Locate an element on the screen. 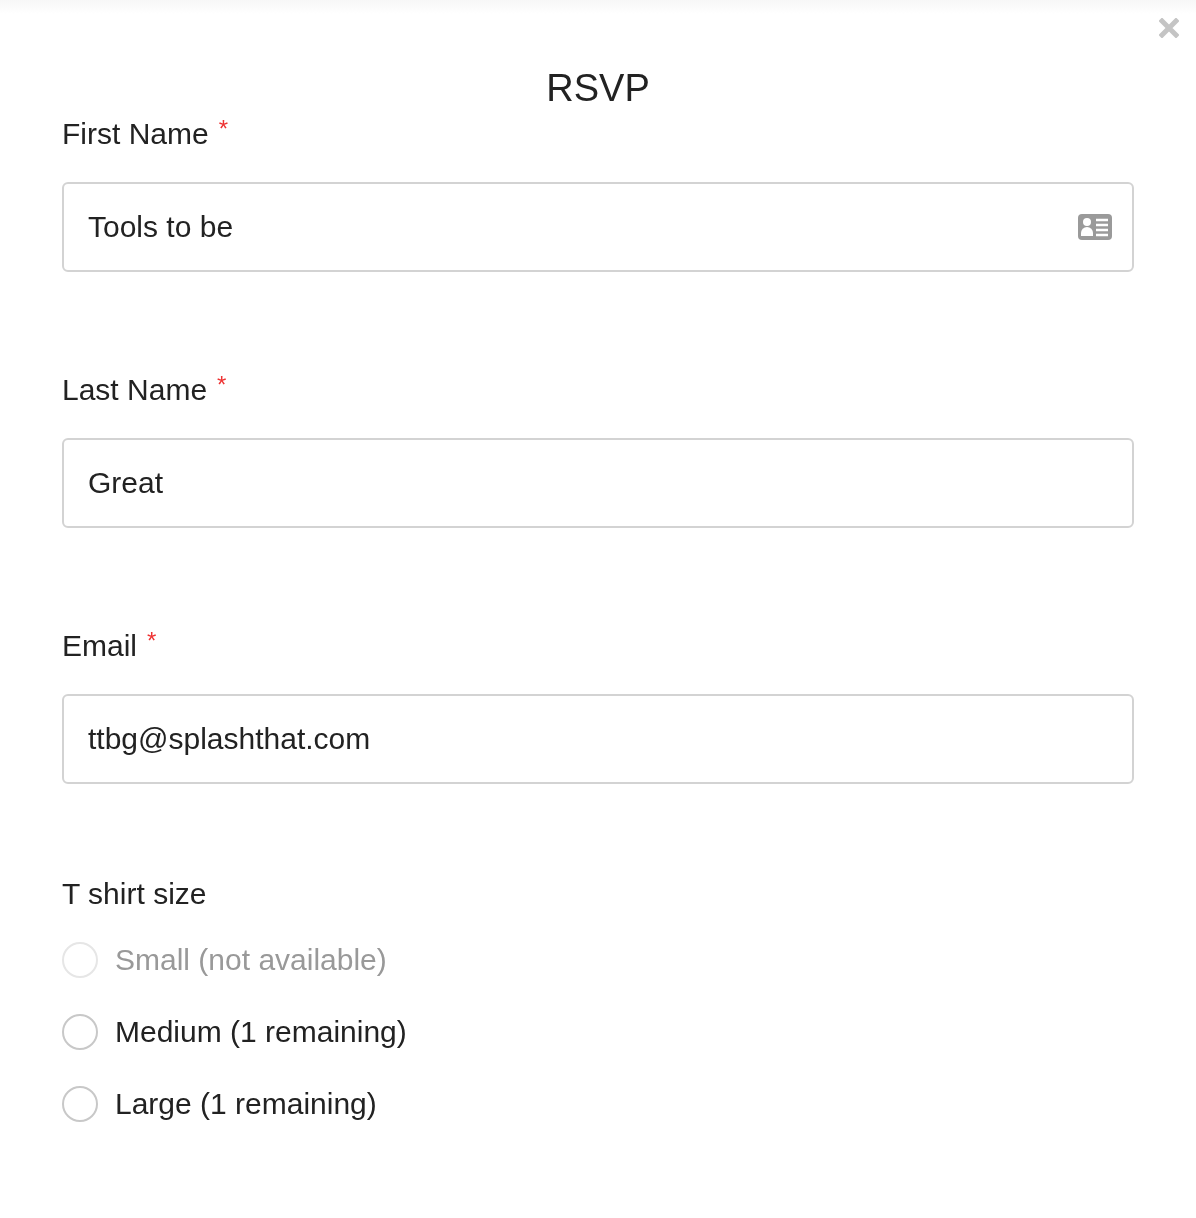 The width and height of the screenshot is (1196, 1218). field-label: First Name is located at coordinates (135, 134).